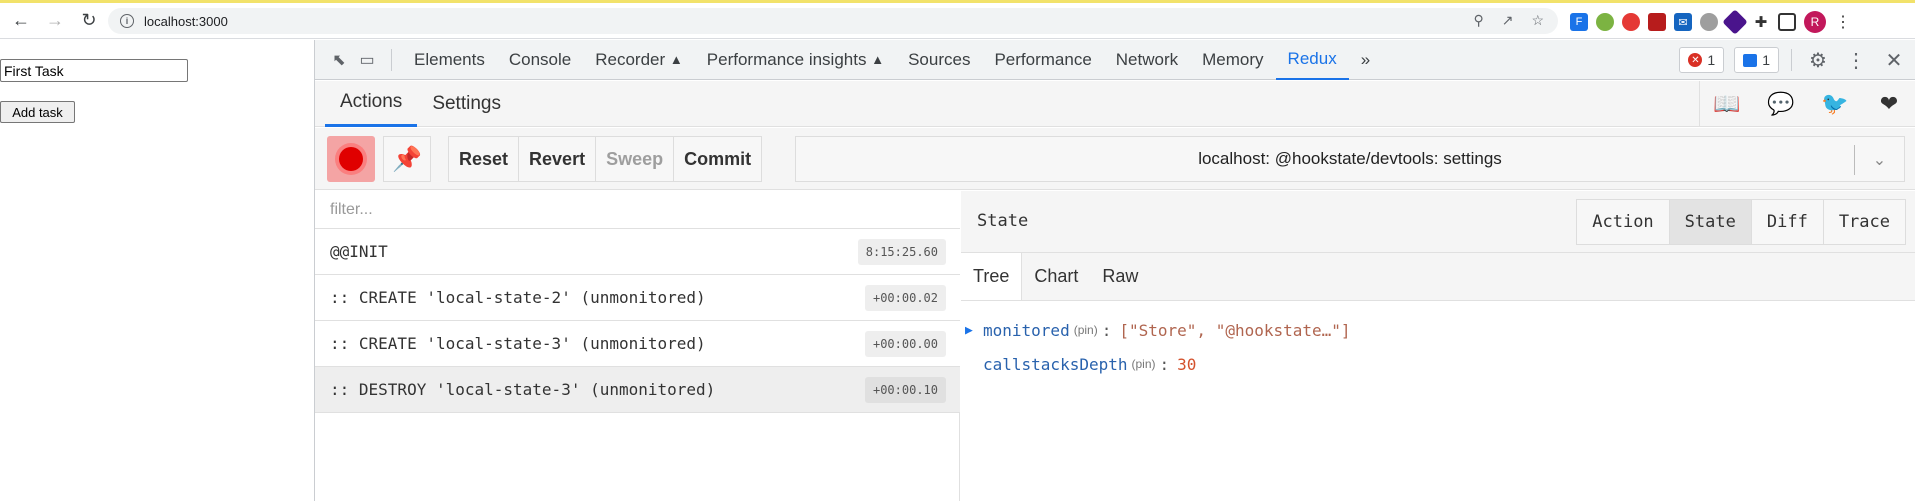 Image resolution: width=1915 pixels, height=501 pixels. What do you see at coordinates (523, 389) in the screenshot?
I see `action-name: :: DESTROY 'local-state-3' (unmonitored)` at bounding box center [523, 389].